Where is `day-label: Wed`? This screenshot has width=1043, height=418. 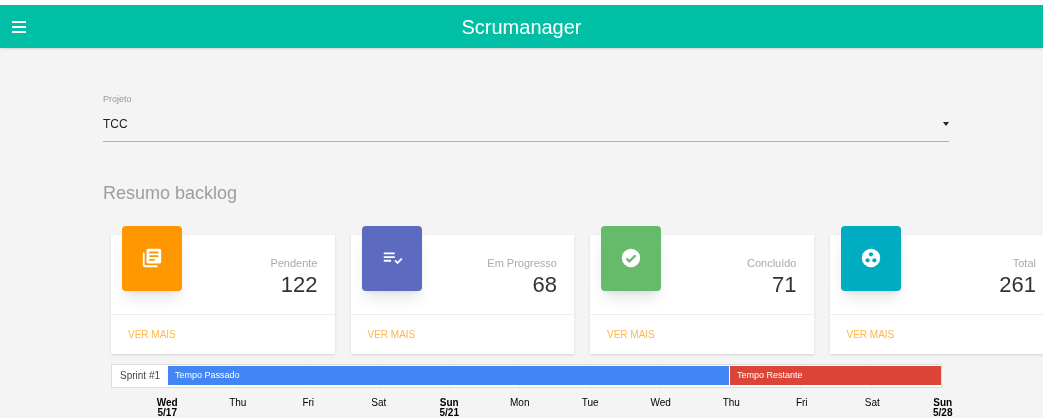
day-label: Wed is located at coordinates (660, 404).